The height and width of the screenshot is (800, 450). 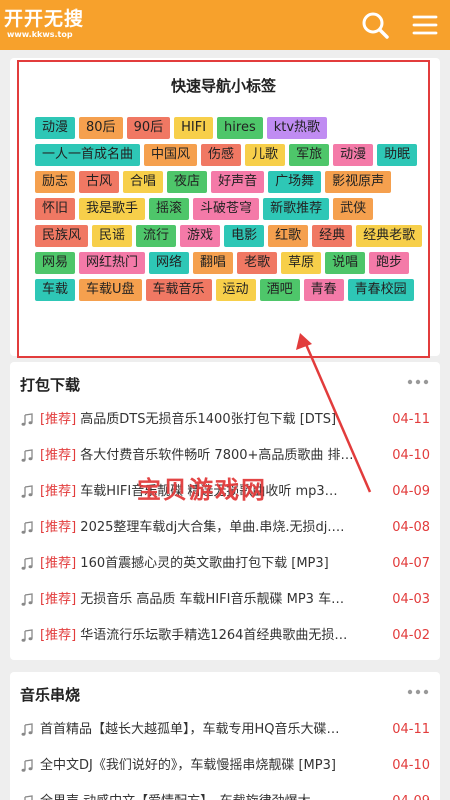 What do you see at coordinates (110, 290) in the screenshot?
I see `nav-tag: 车载U盘` at bounding box center [110, 290].